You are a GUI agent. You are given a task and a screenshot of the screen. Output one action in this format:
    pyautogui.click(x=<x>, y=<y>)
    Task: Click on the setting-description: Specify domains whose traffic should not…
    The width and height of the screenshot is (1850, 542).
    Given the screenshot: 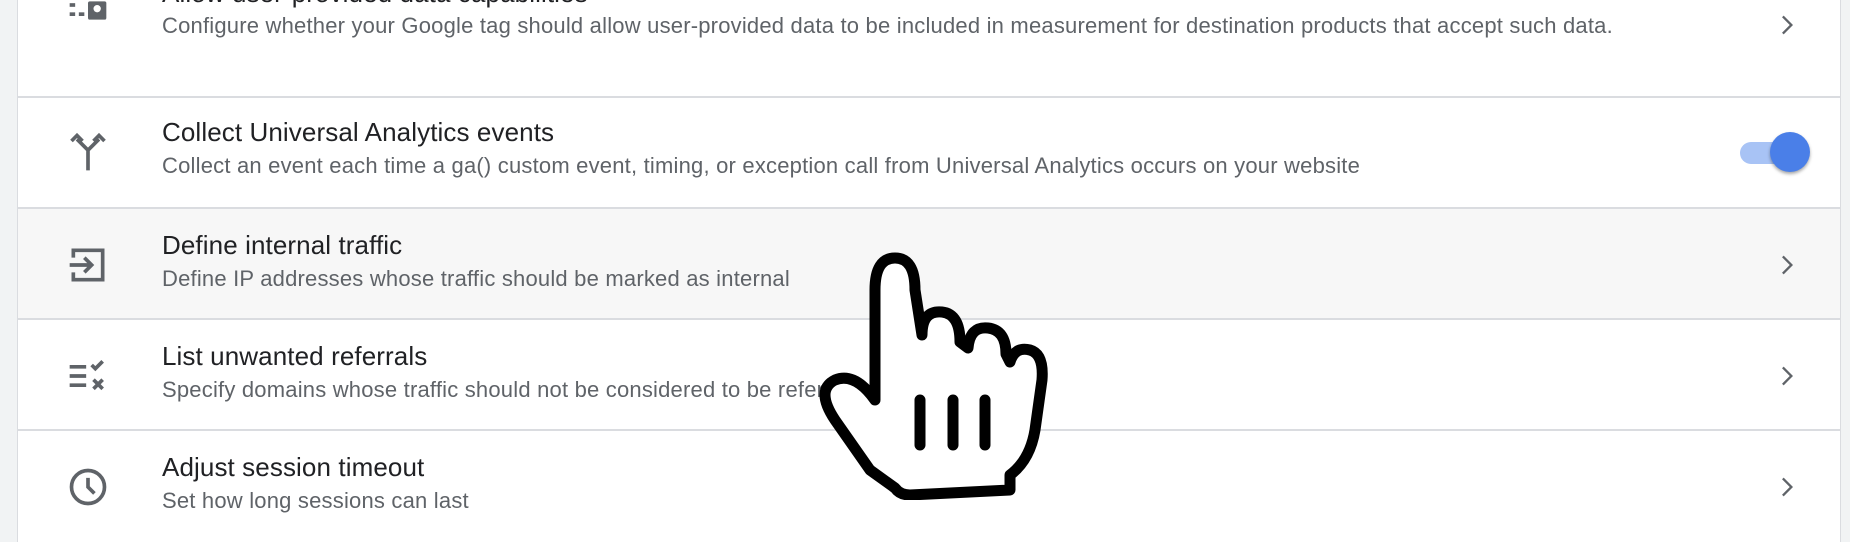 What is the action you would take?
    pyautogui.click(x=511, y=389)
    